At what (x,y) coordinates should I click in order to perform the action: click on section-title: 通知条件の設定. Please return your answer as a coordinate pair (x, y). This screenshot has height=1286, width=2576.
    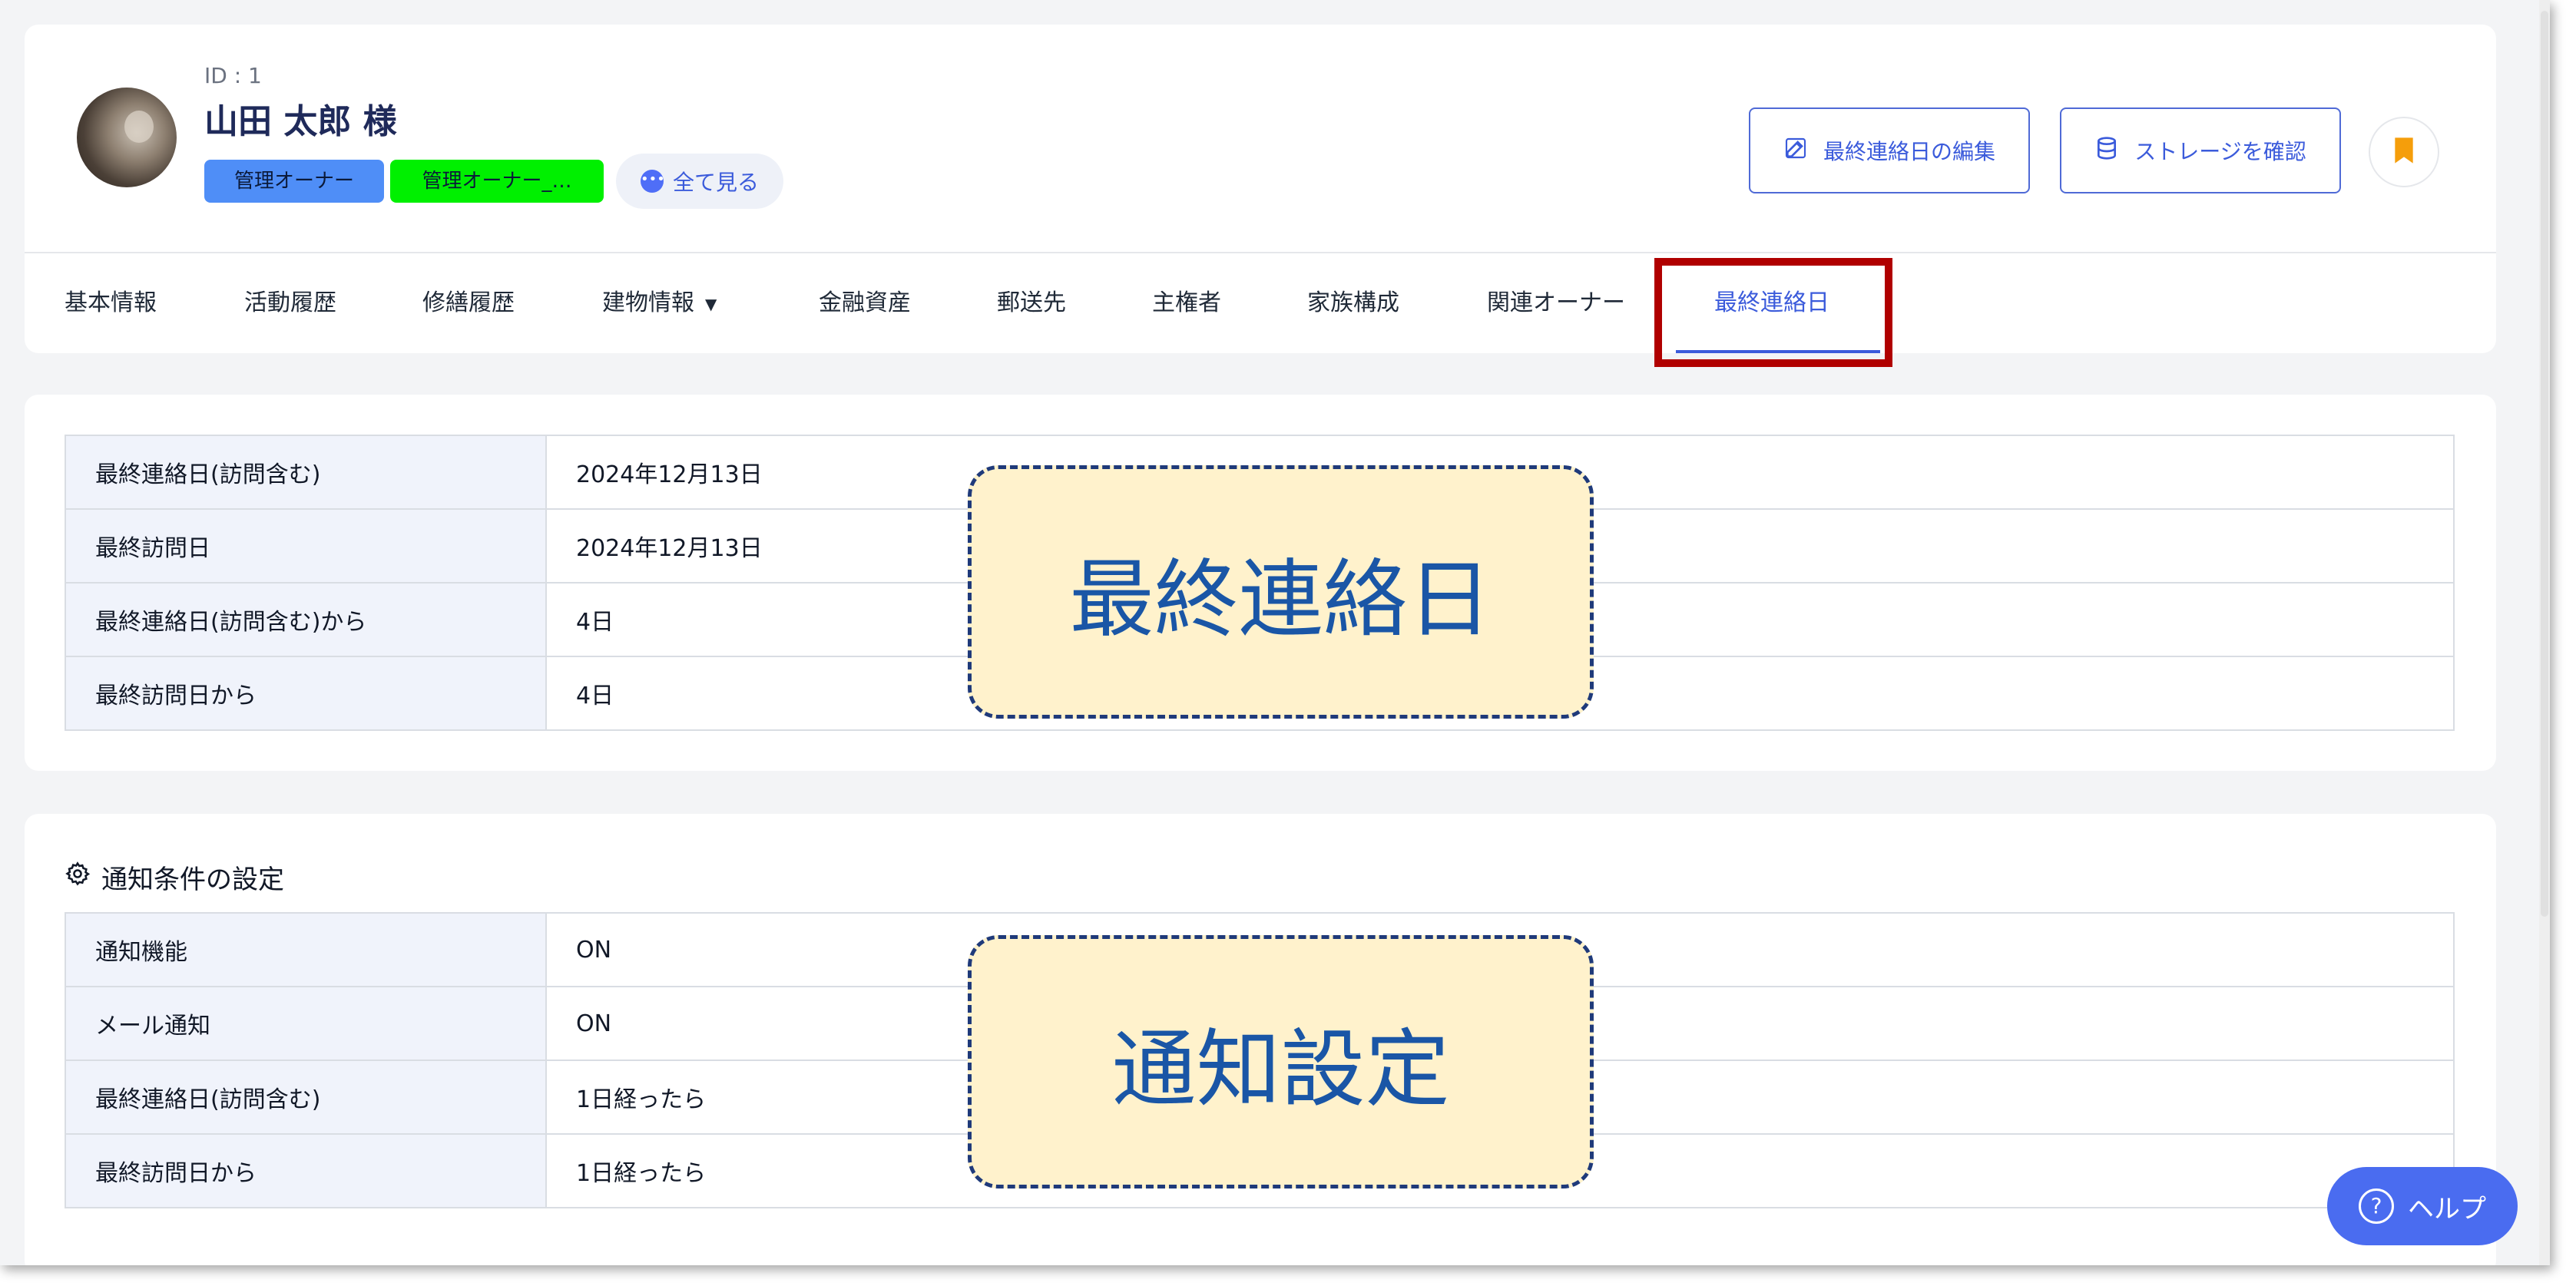
    Looking at the image, I should click on (174, 877).